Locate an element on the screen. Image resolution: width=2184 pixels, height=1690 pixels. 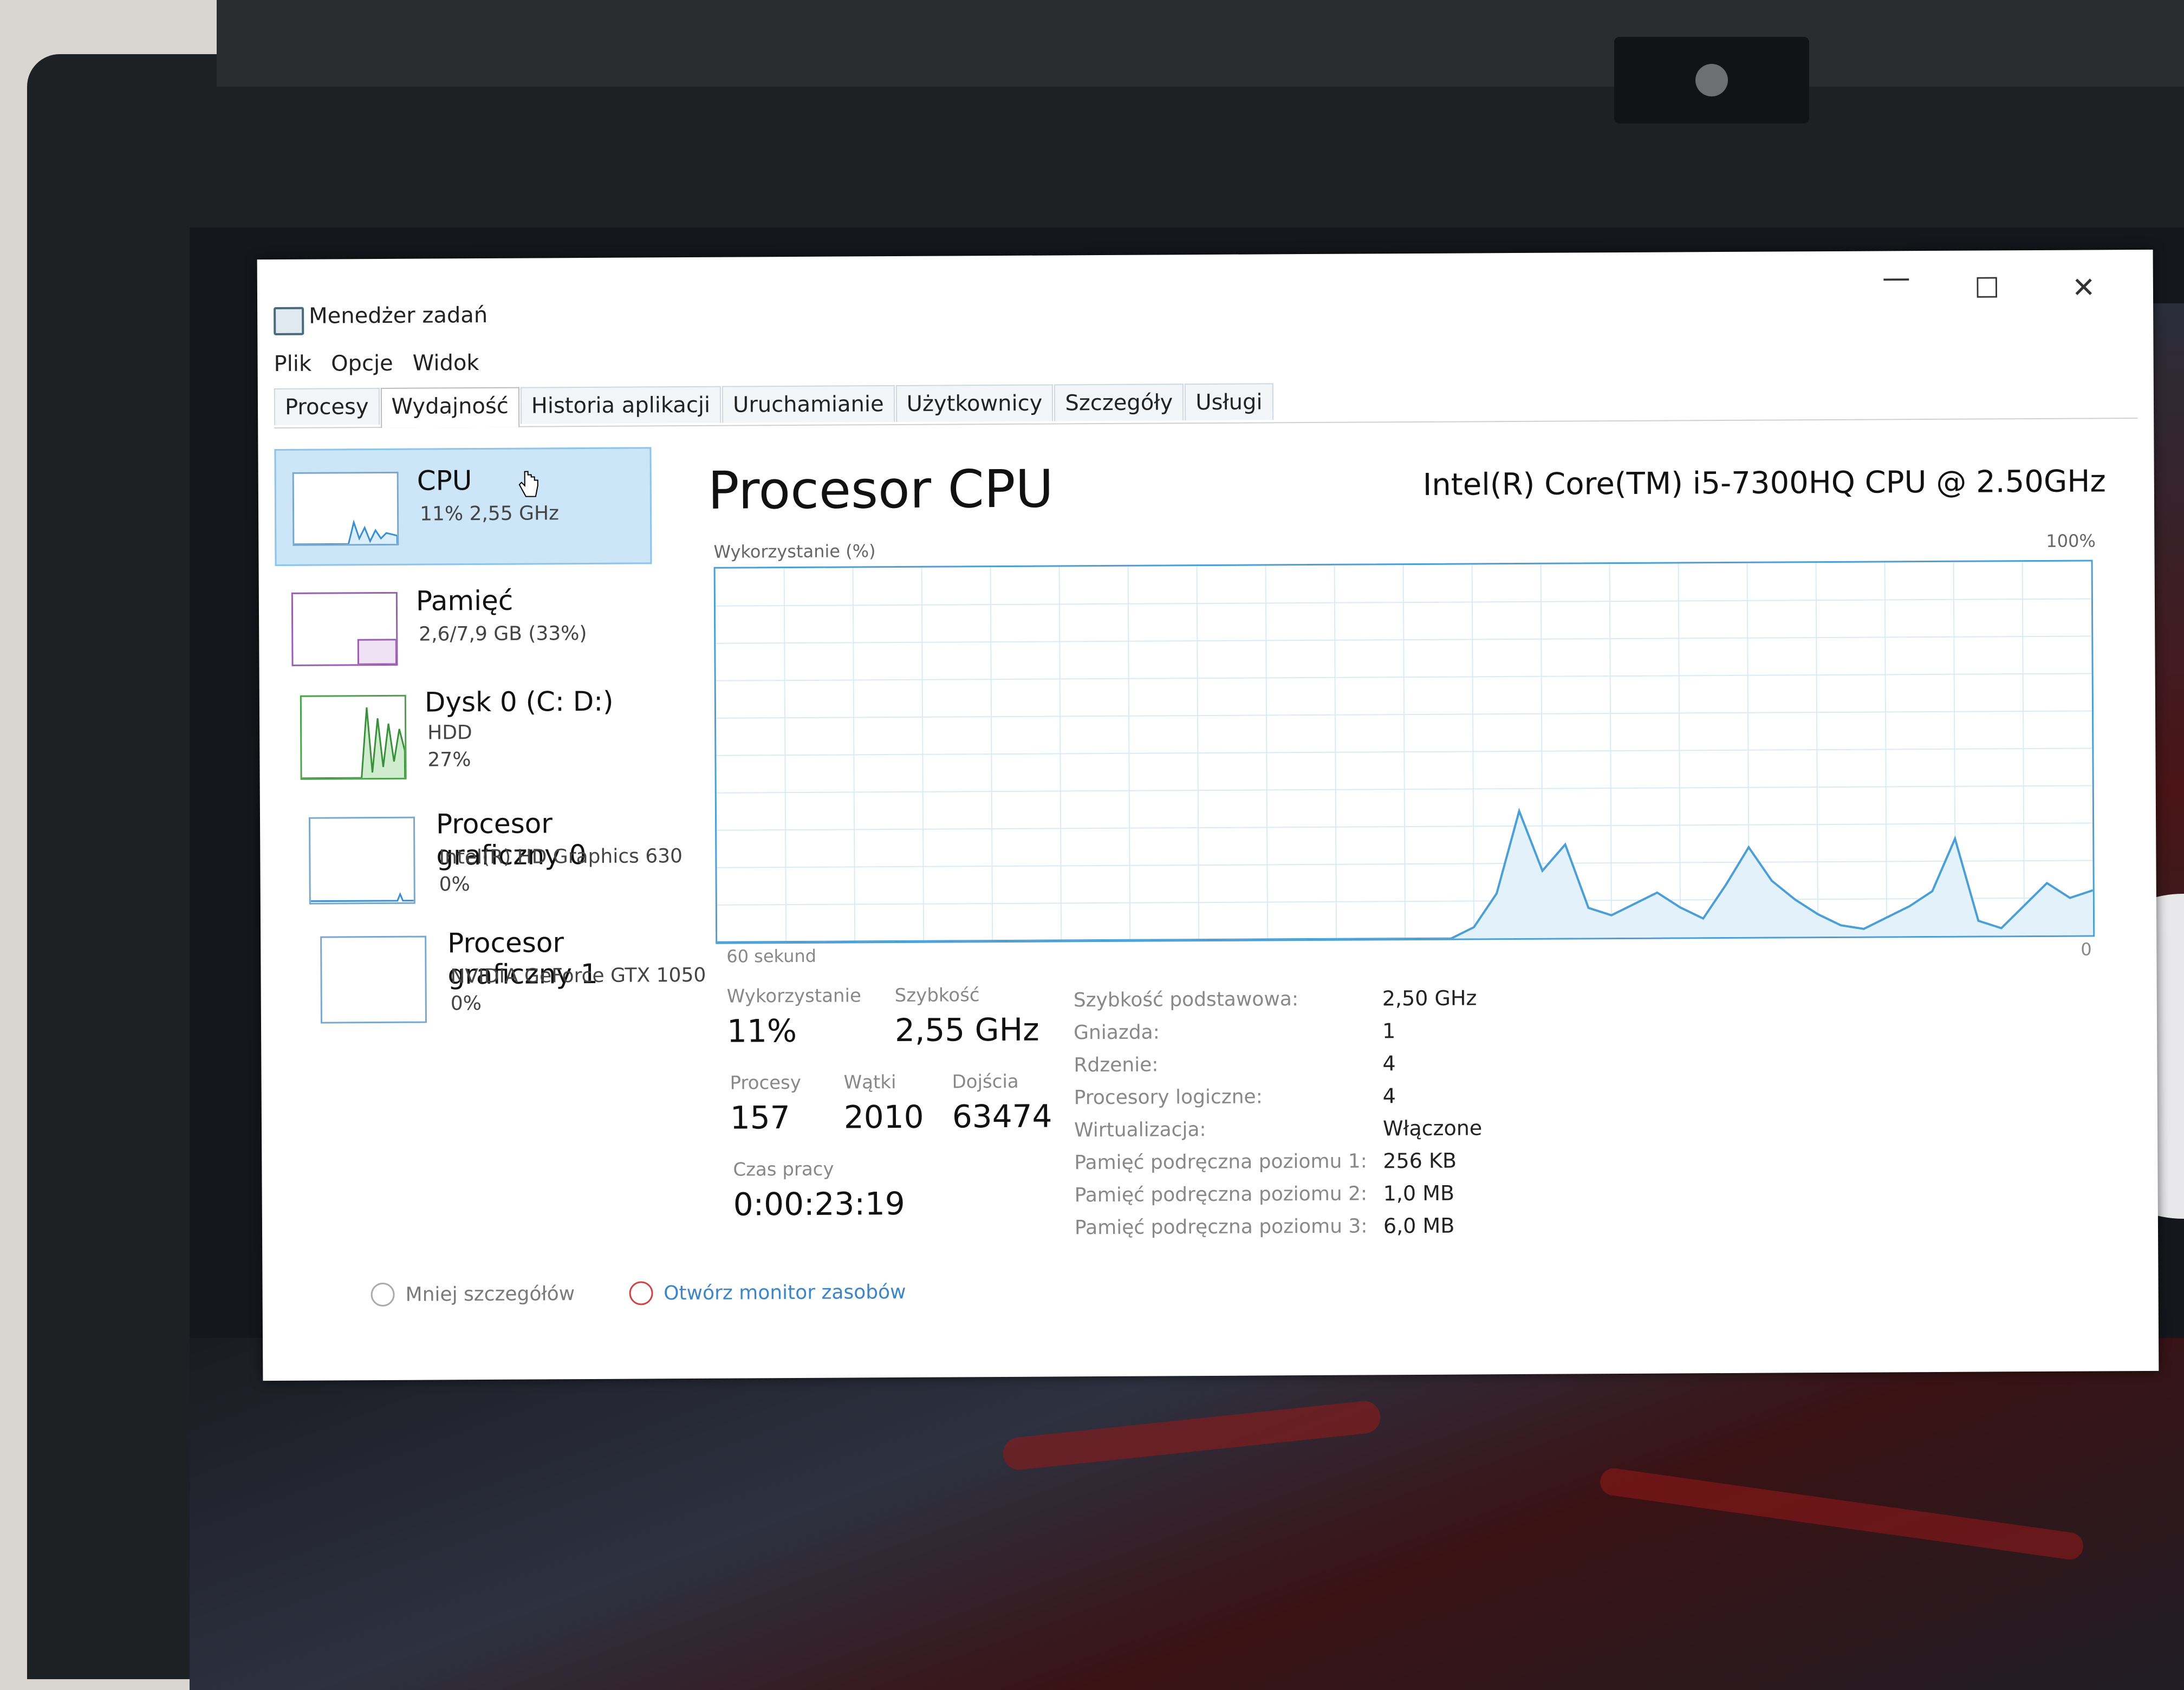
tab-details: Szczegóły is located at coordinates (1119, 402).